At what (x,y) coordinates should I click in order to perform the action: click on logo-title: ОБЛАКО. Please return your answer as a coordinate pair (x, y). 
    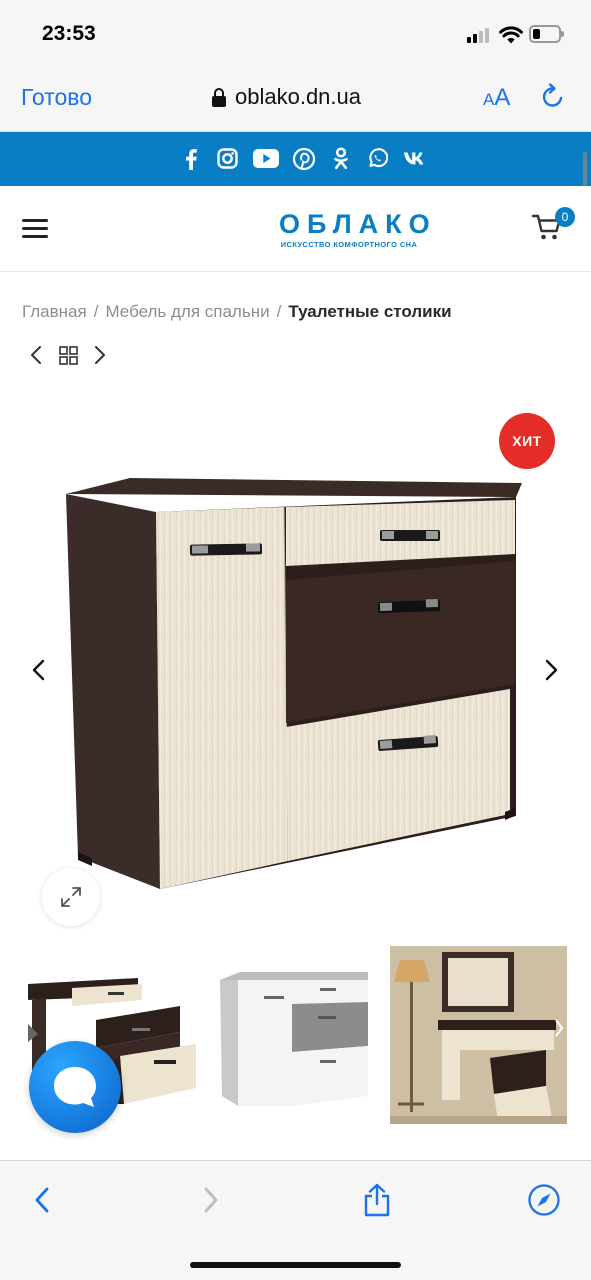
    Looking at the image, I should click on (358, 224).